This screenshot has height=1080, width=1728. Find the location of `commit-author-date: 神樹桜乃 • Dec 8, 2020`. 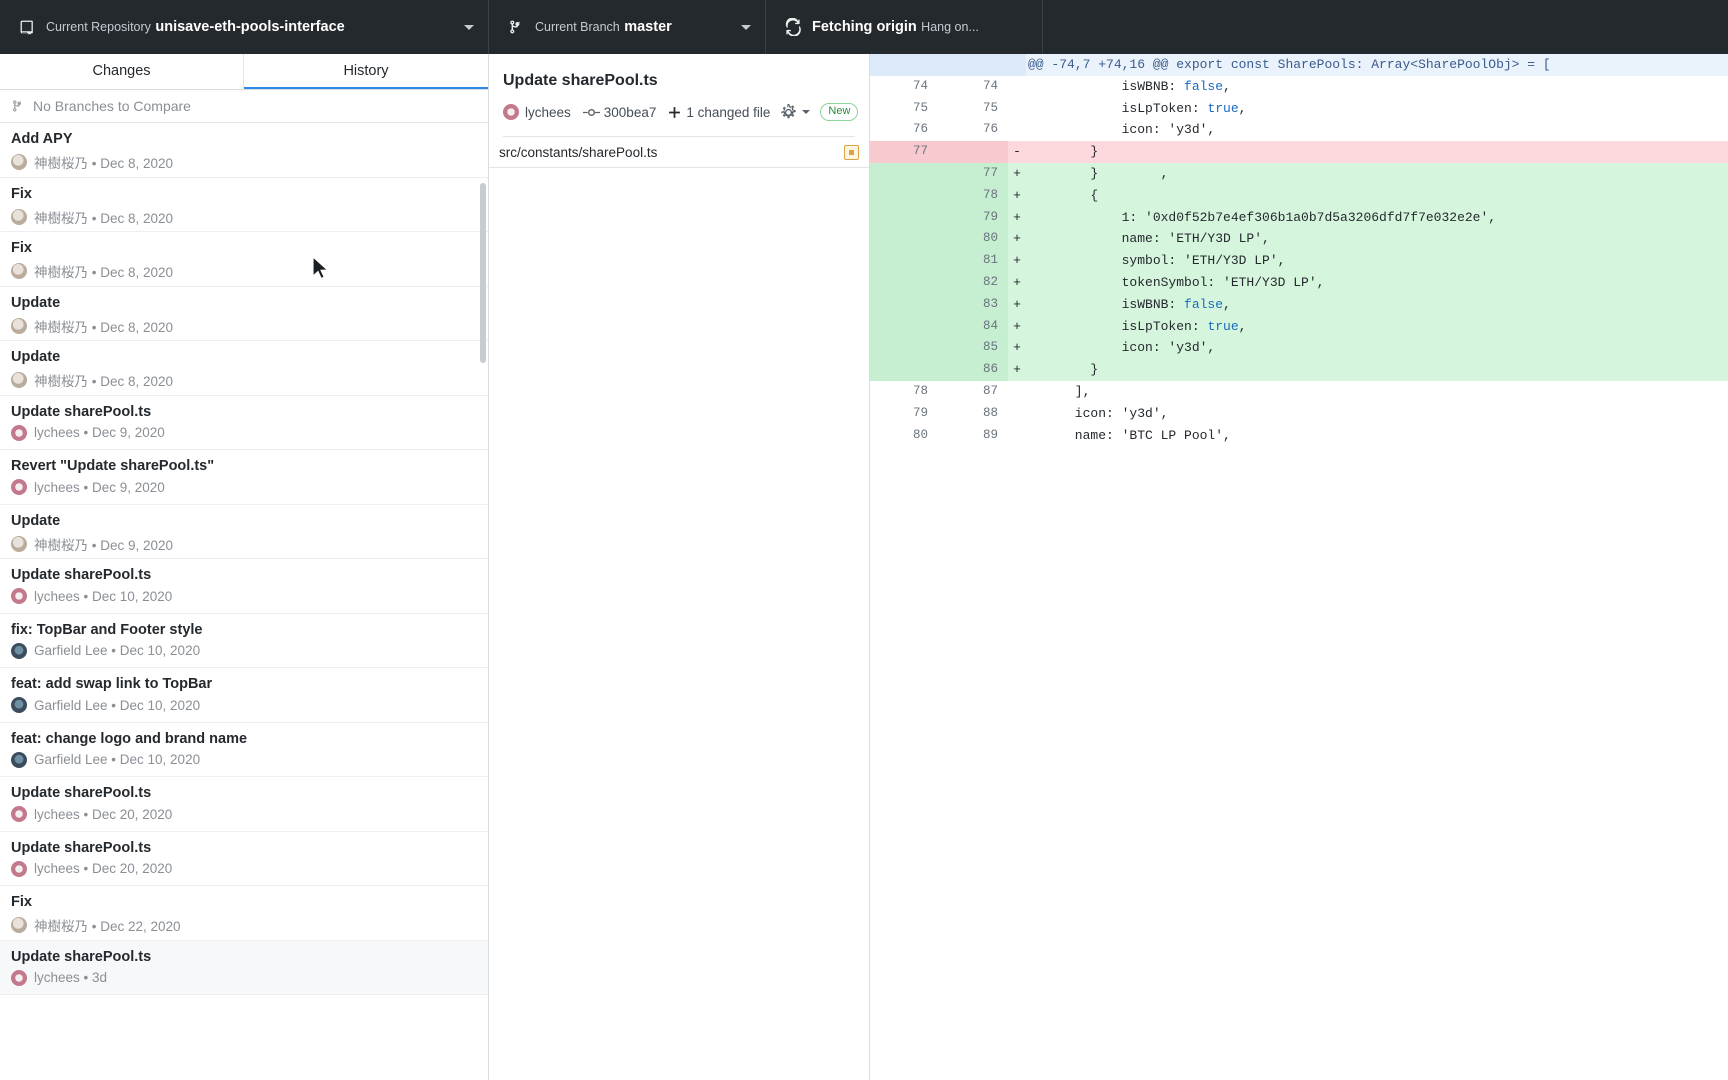

commit-author-date: 神樹桜乃 • Dec 8, 2020 is located at coordinates (104, 381).